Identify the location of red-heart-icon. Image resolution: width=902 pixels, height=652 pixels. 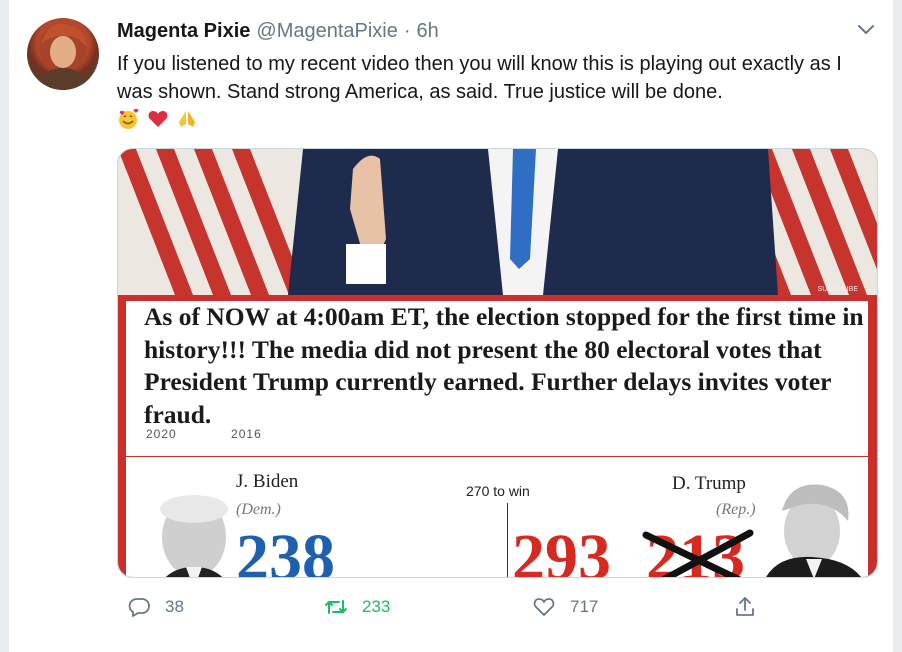
(158, 119).